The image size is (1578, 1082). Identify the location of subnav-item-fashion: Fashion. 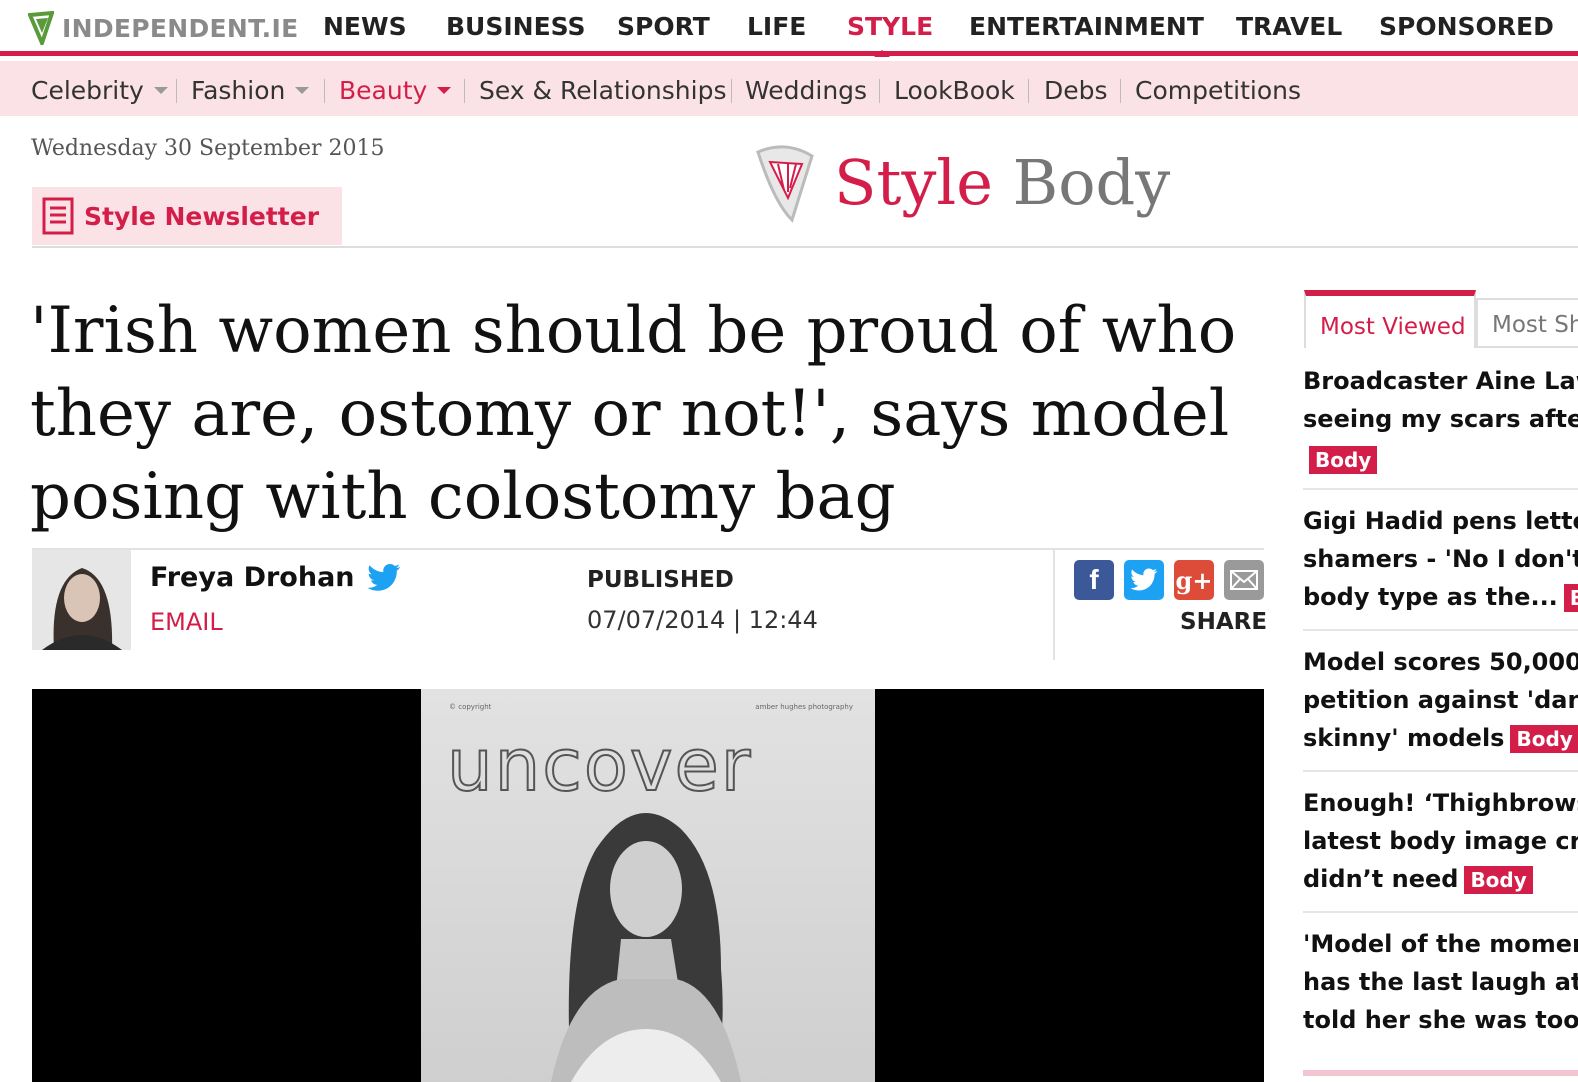
(250, 90).